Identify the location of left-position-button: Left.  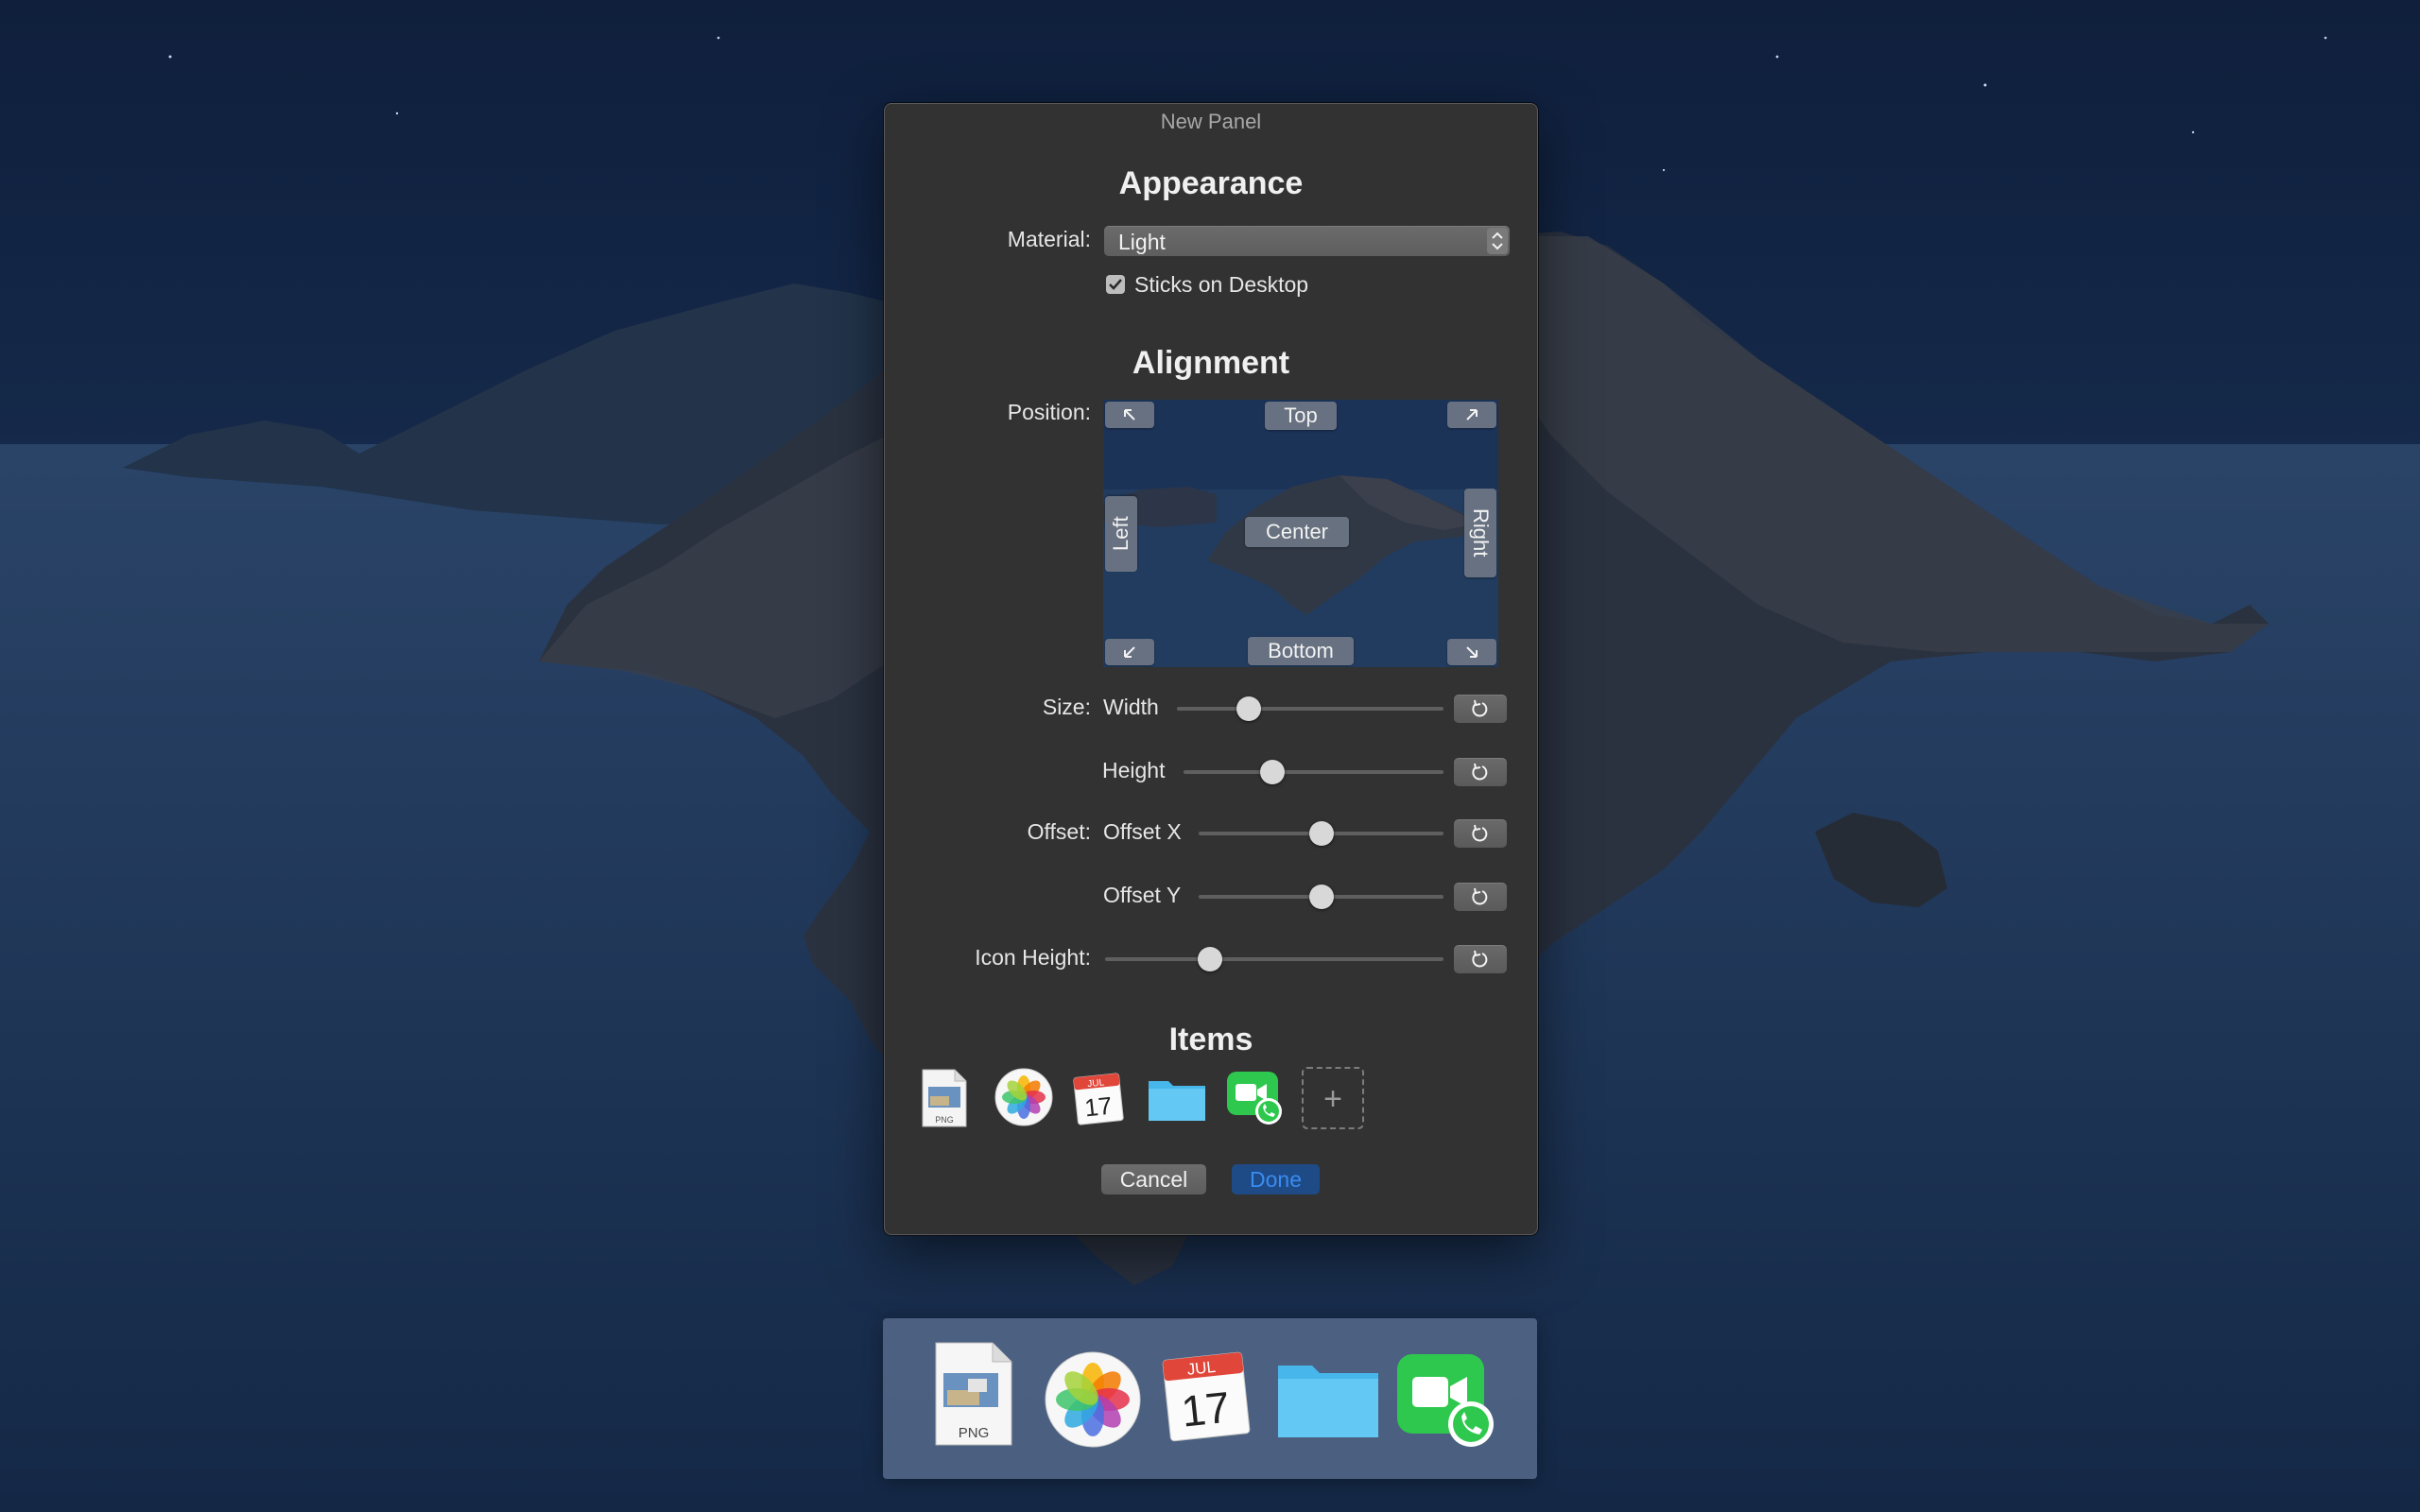
(1121, 534).